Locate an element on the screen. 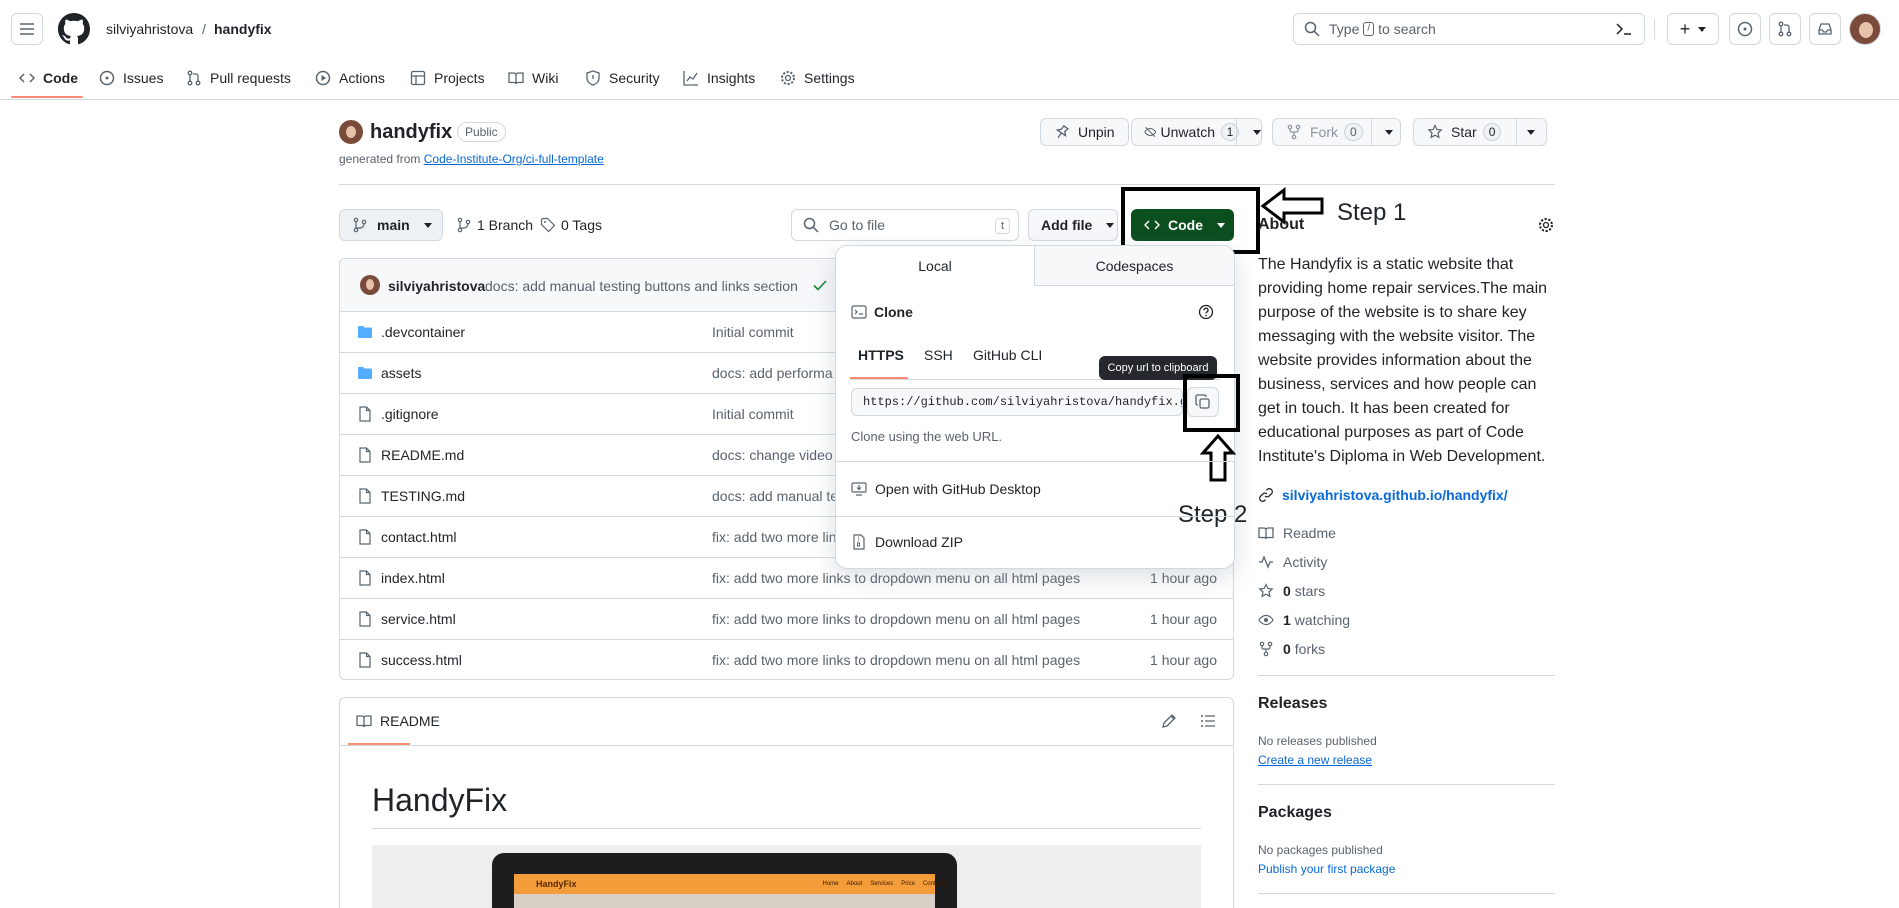 The height and width of the screenshot is (908, 1899). book-icon is located at coordinates (516, 78).